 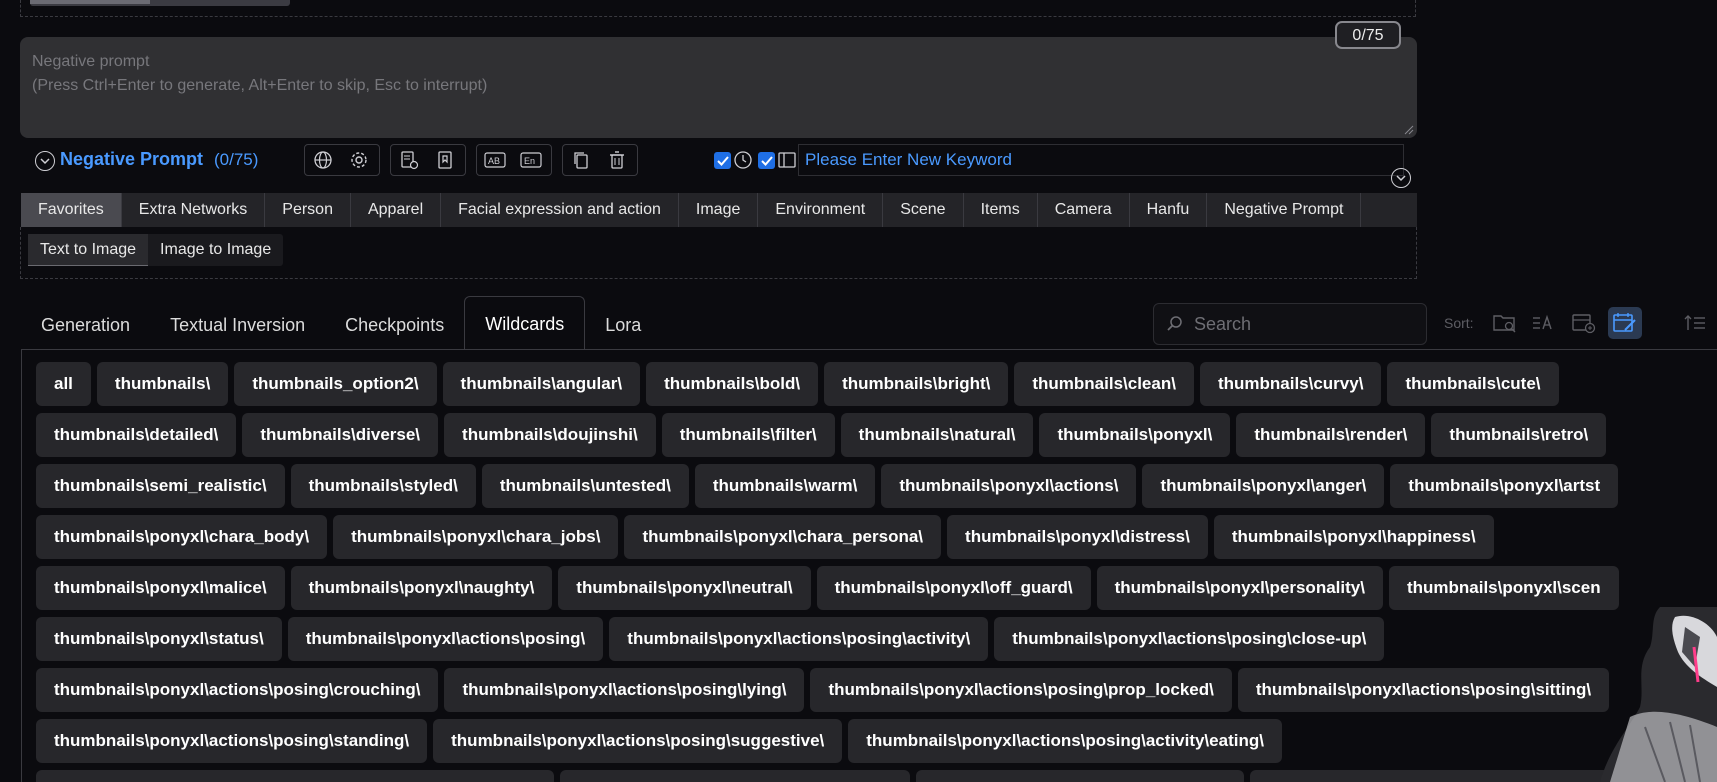 What do you see at coordinates (821, 210) in the screenshot?
I see `tab-environment: Environment` at bounding box center [821, 210].